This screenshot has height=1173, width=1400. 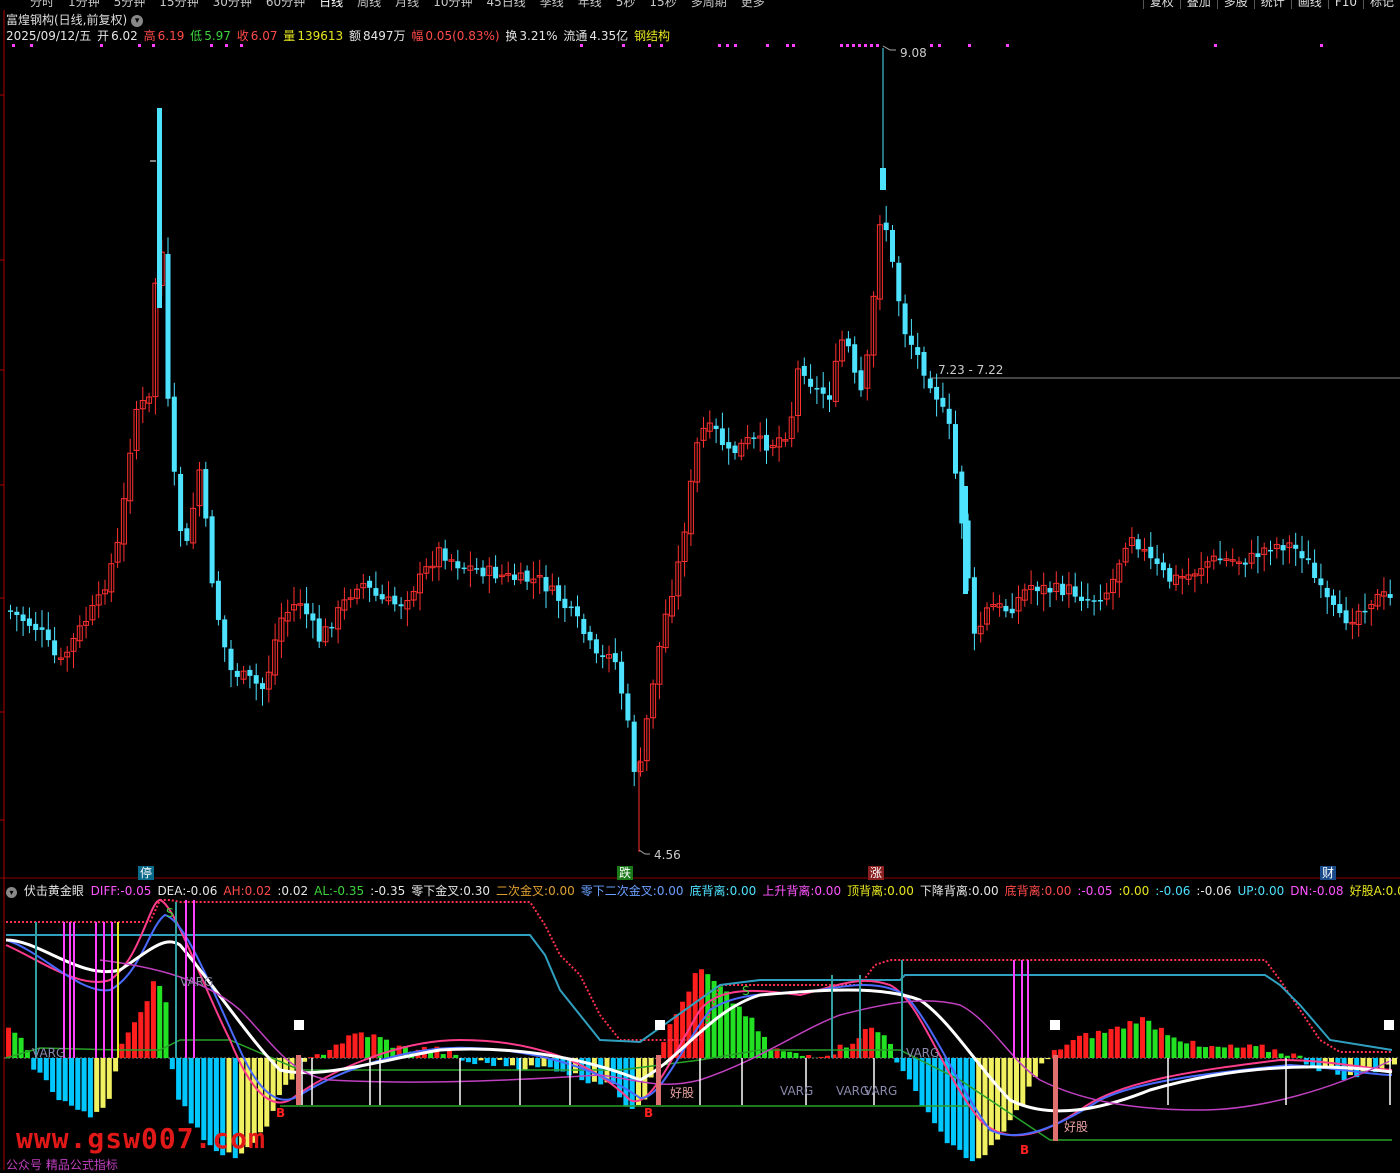 I want to click on indicator-item: :-0.35, so click(x=389, y=891).